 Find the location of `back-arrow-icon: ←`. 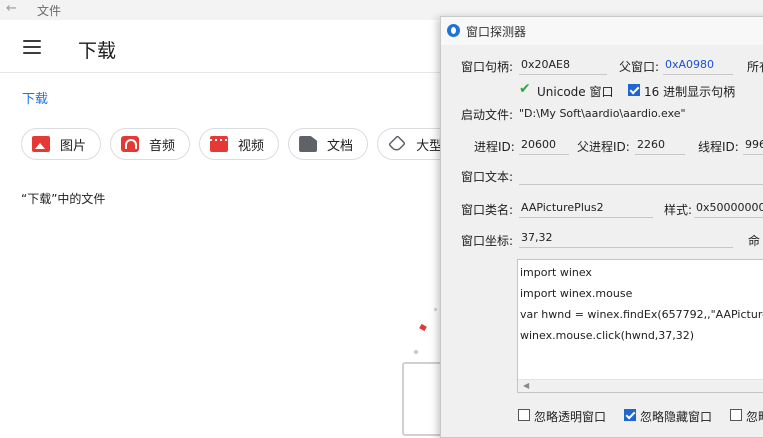

back-arrow-icon: ← is located at coordinates (11, 8).